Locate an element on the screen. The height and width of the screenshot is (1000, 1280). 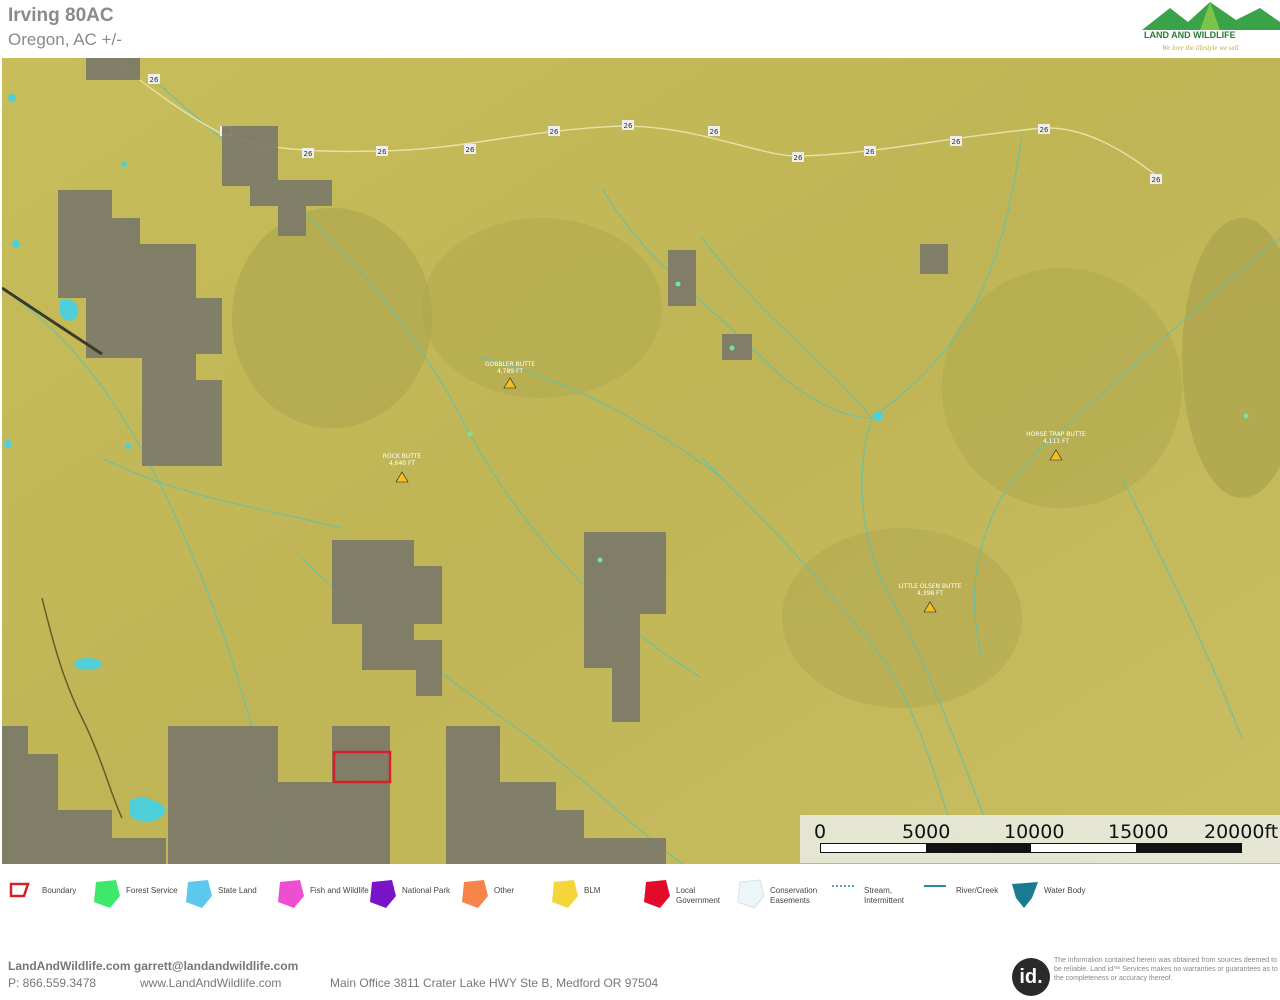
land-id-logo: id. is located at coordinates (1031, 977).